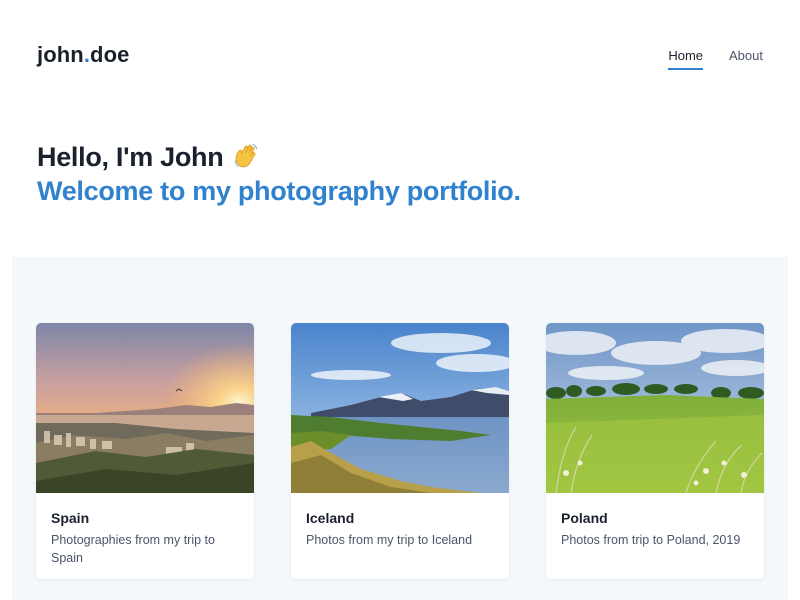 Image resolution: width=800 pixels, height=600 pixels. Describe the element at coordinates (130, 157) in the screenshot. I see `hero-greeting-text: Hello, I'm John` at that location.